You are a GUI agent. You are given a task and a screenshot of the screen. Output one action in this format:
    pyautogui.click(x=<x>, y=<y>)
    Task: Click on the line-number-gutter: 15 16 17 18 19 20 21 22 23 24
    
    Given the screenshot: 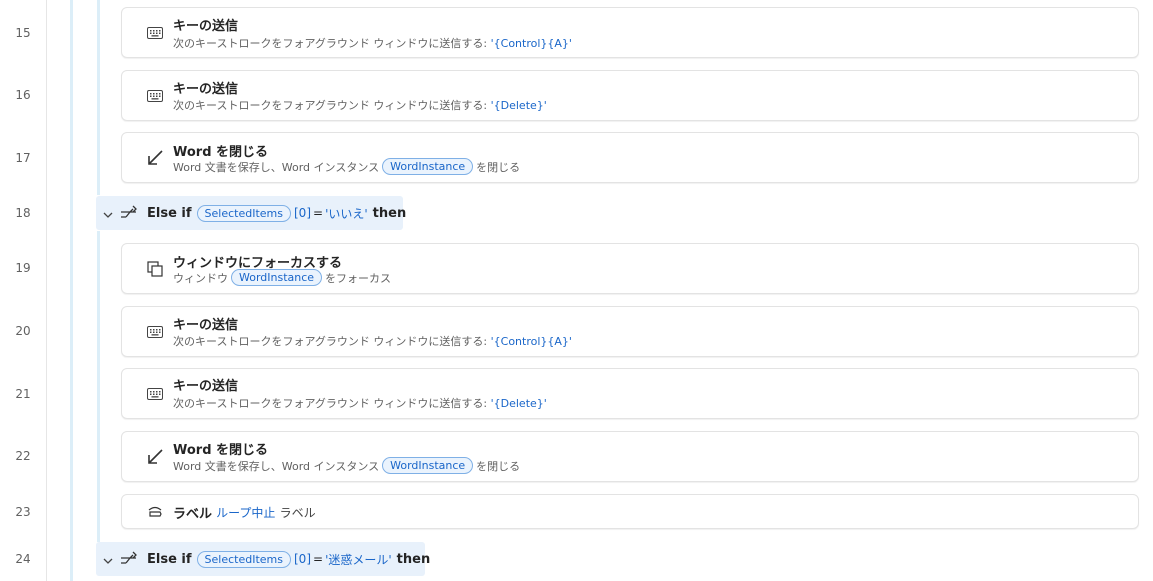 What is the action you would take?
    pyautogui.click(x=23, y=290)
    